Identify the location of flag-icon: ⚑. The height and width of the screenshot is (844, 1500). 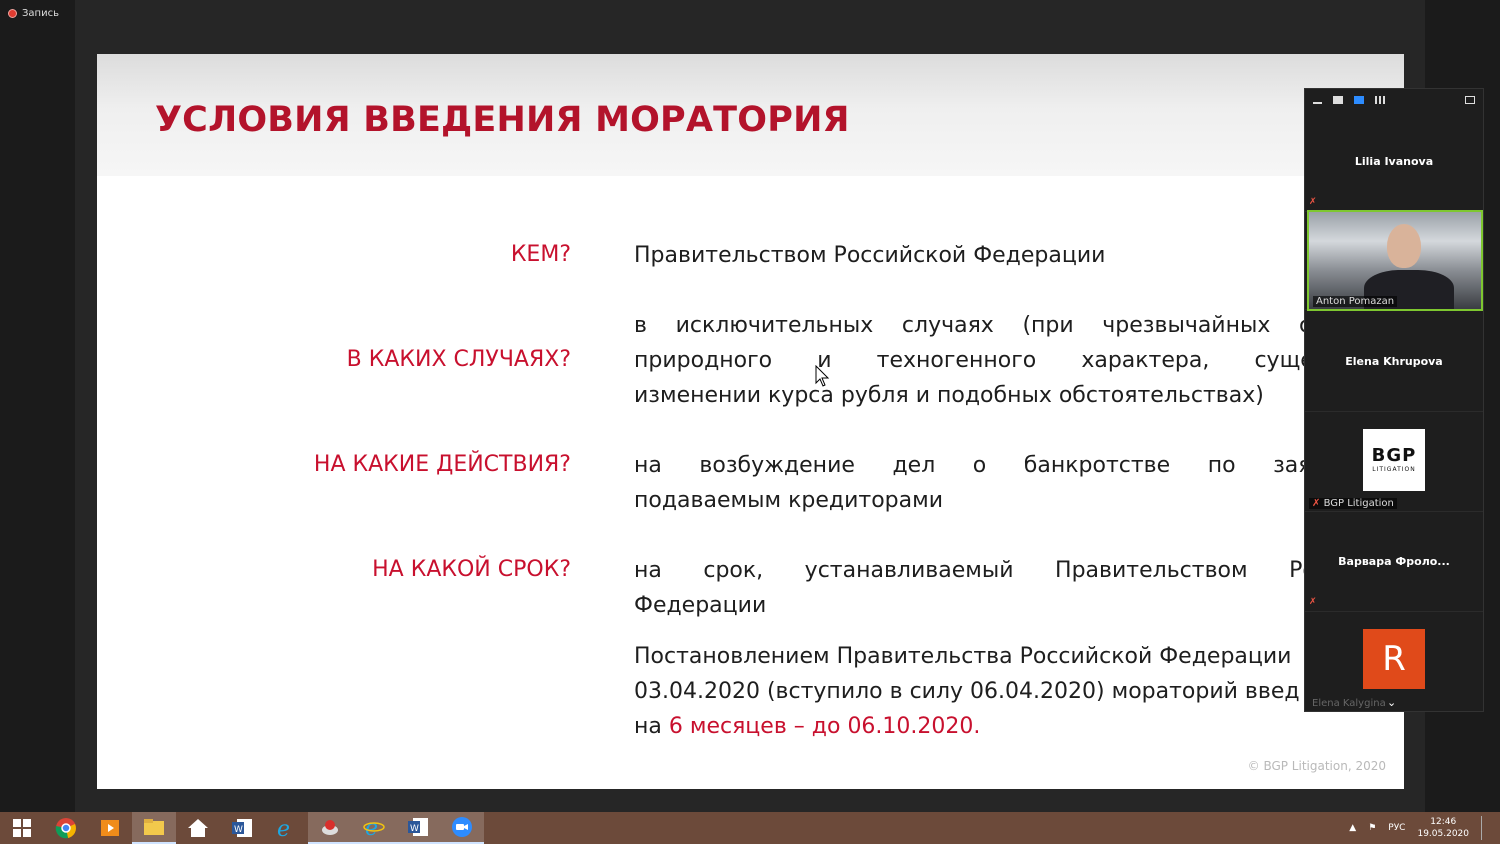
(1372, 828).